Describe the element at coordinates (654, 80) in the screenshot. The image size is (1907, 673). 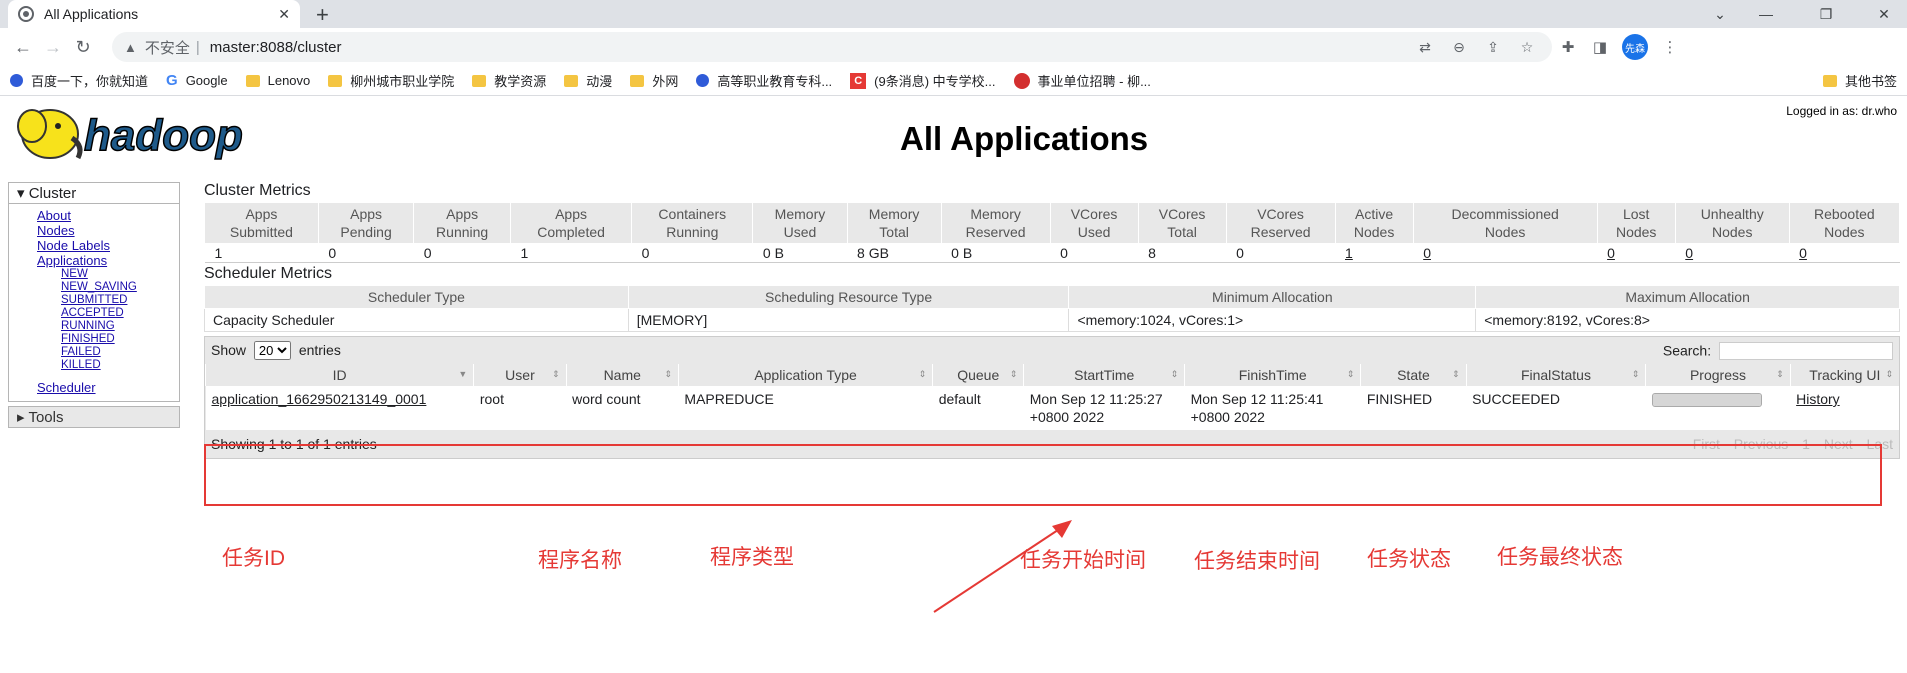
I see `bookmark-foreign: 外网` at that location.